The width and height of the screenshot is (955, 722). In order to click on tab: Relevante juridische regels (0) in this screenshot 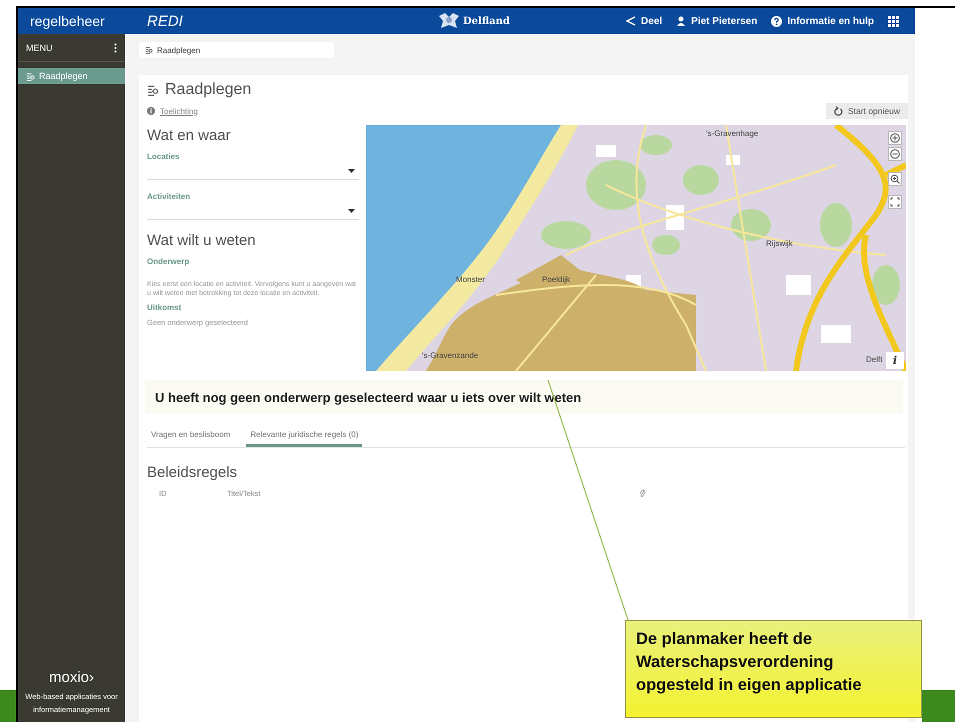, I will do `click(304, 437)`.